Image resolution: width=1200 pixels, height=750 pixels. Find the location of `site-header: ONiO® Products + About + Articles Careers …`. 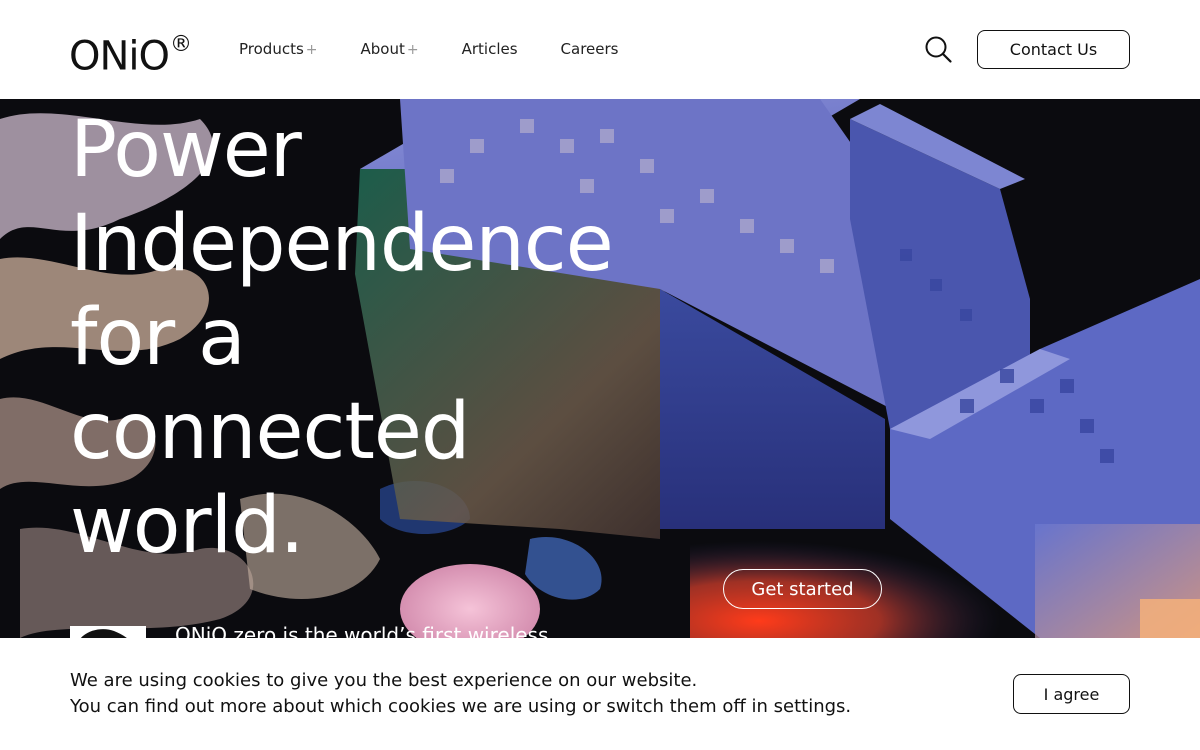

site-header: ONiO® Products + About + Articles Careers … is located at coordinates (600, 49).